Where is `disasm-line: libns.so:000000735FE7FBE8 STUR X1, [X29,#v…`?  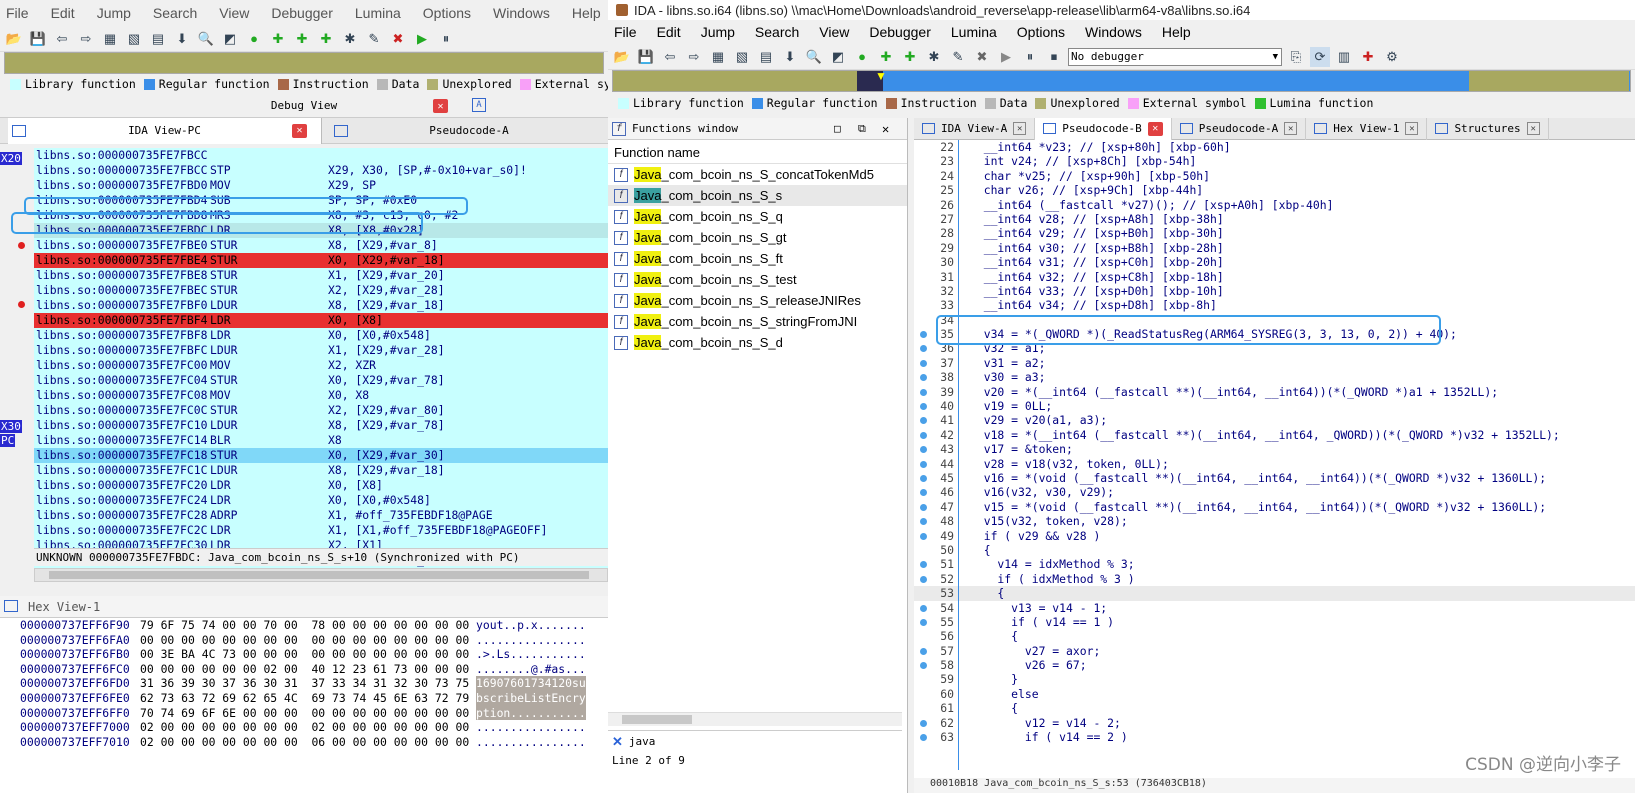 disasm-line: libns.so:000000735FE7FBE8 STUR X1, [X29,#v… is located at coordinates (321, 275).